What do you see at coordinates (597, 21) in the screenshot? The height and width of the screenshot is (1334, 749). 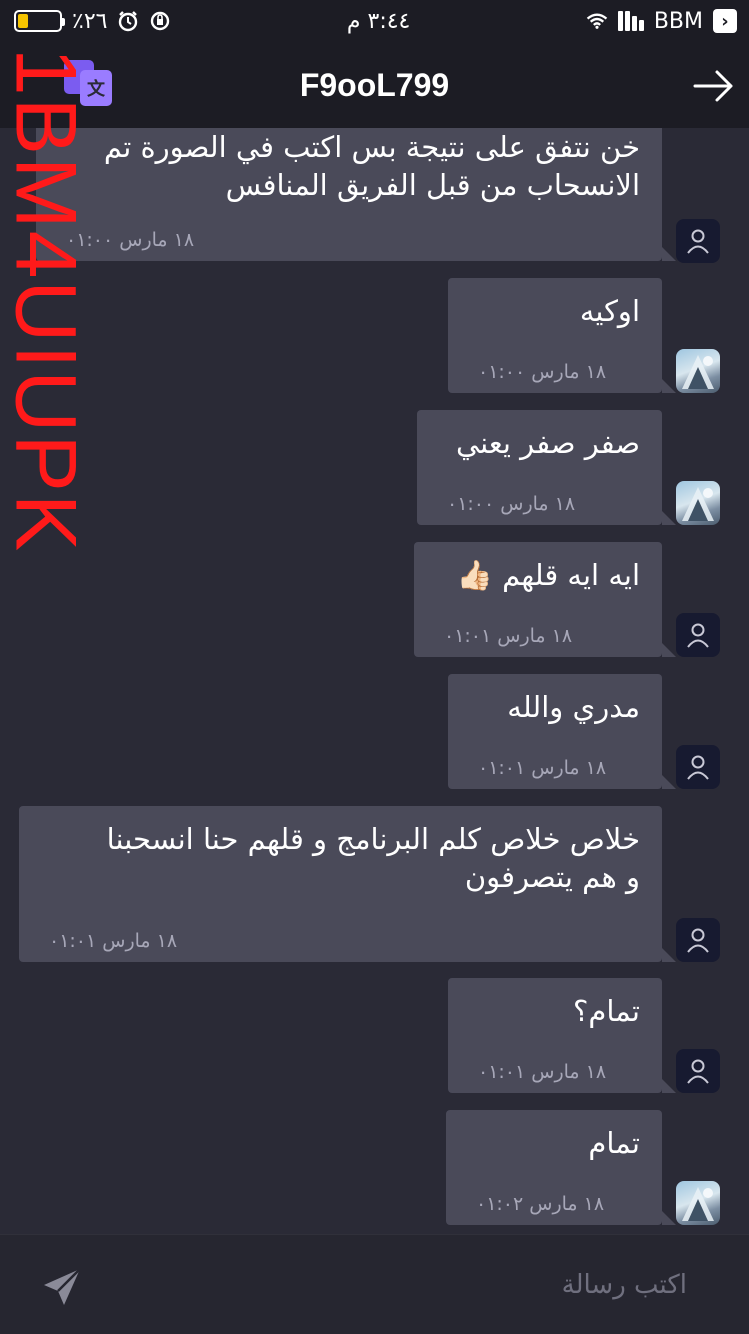 I see `wifi-icon` at bounding box center [597, 21].